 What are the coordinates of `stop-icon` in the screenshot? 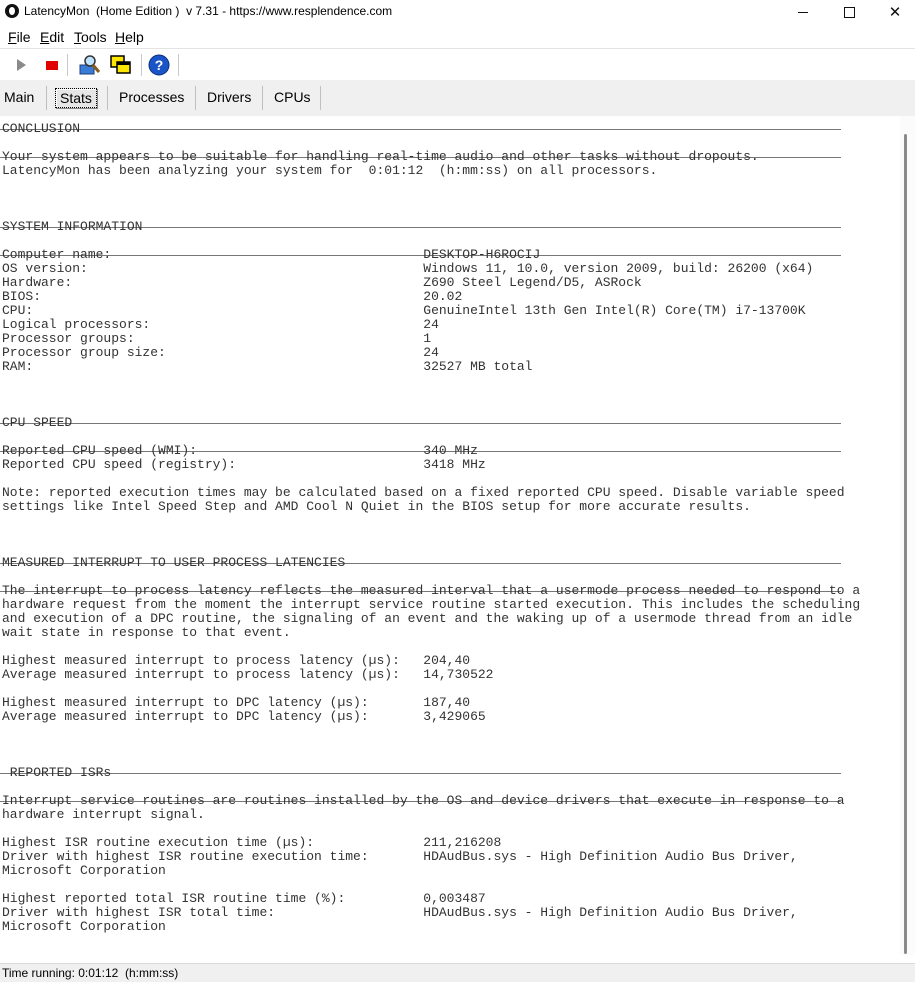 It's located at (52, 65).